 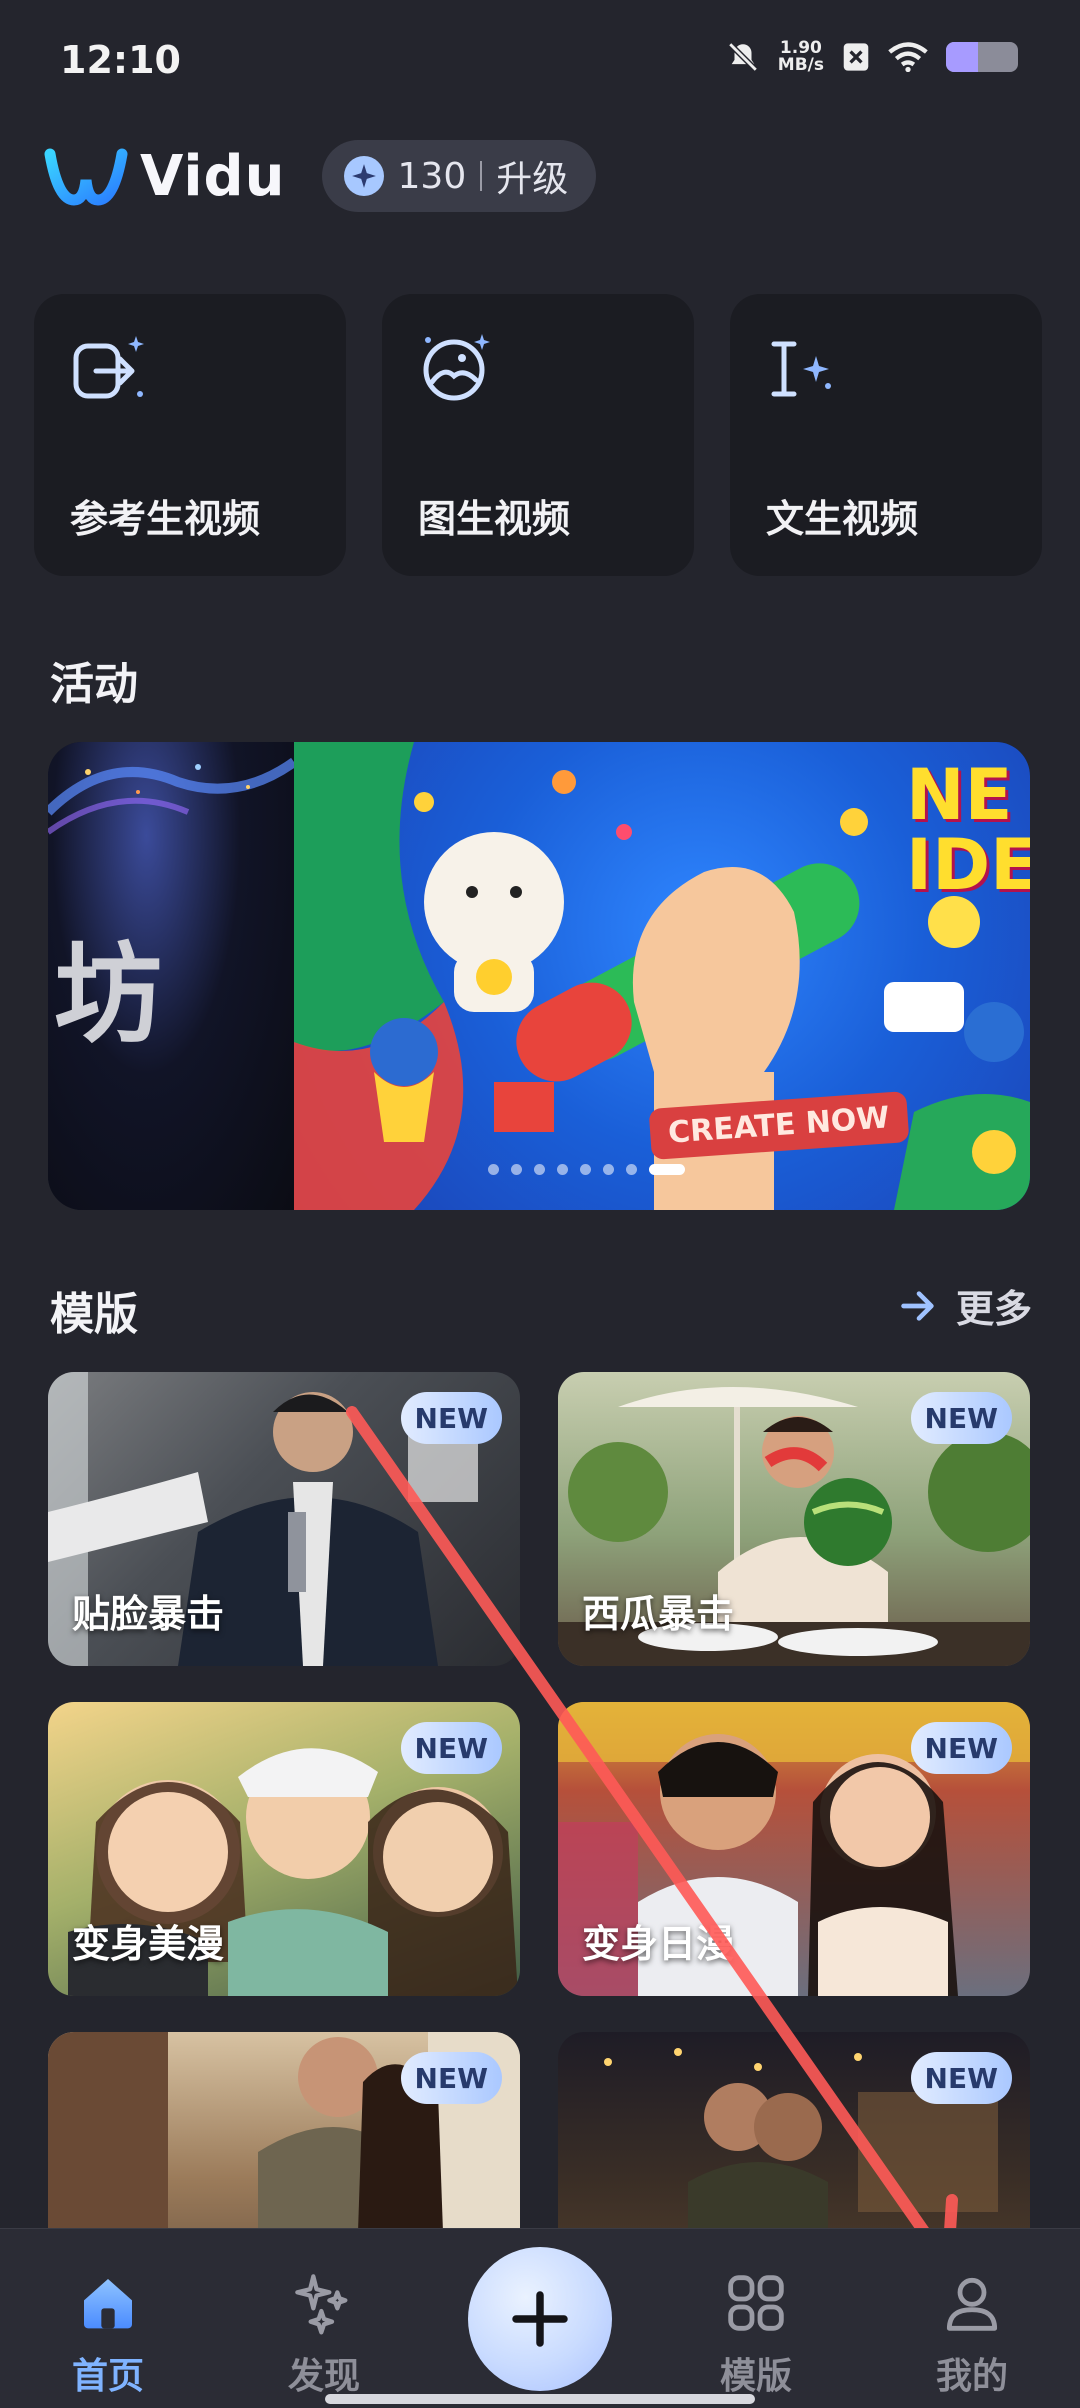 What do you see at coordinates (165, 519) in the screenshot?
I see `quick-action-label: 参考生视频` at bounding box center [165, 519].